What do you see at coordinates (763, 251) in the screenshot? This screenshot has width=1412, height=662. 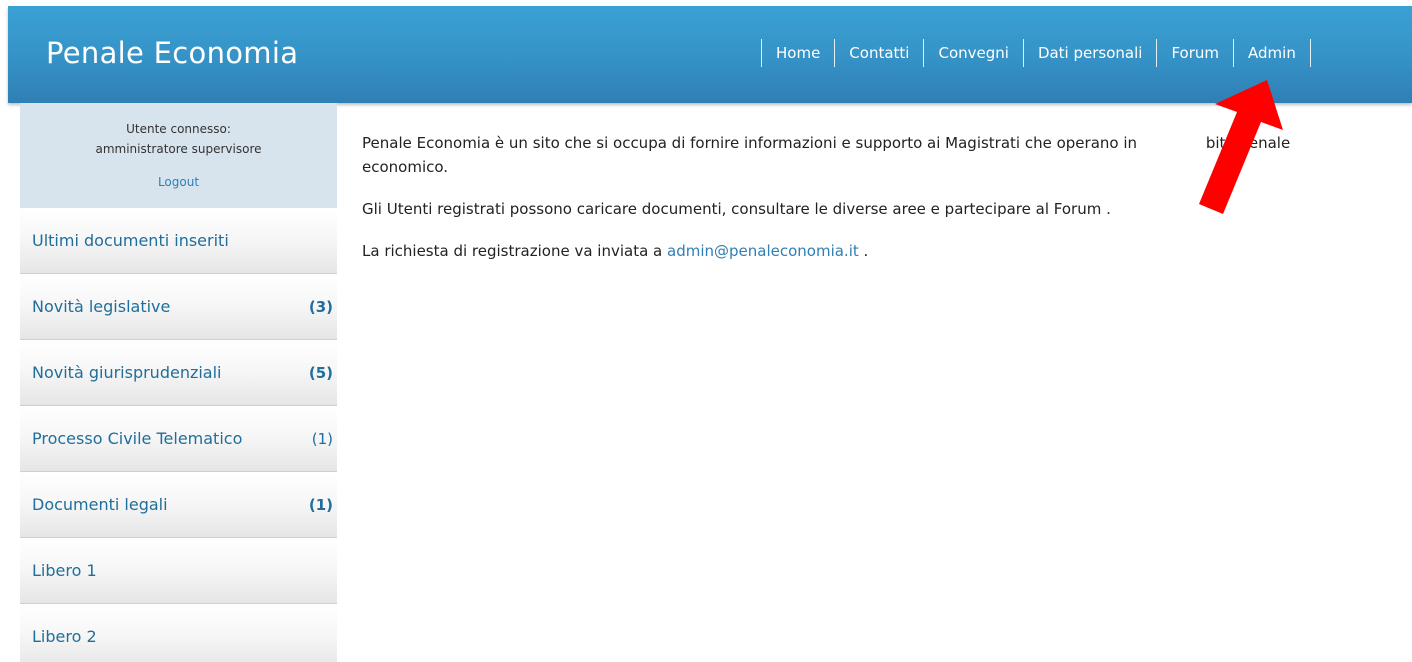 I see `admin-email-link: admin@penaleconomia.it` at bounding box center [763, 251].